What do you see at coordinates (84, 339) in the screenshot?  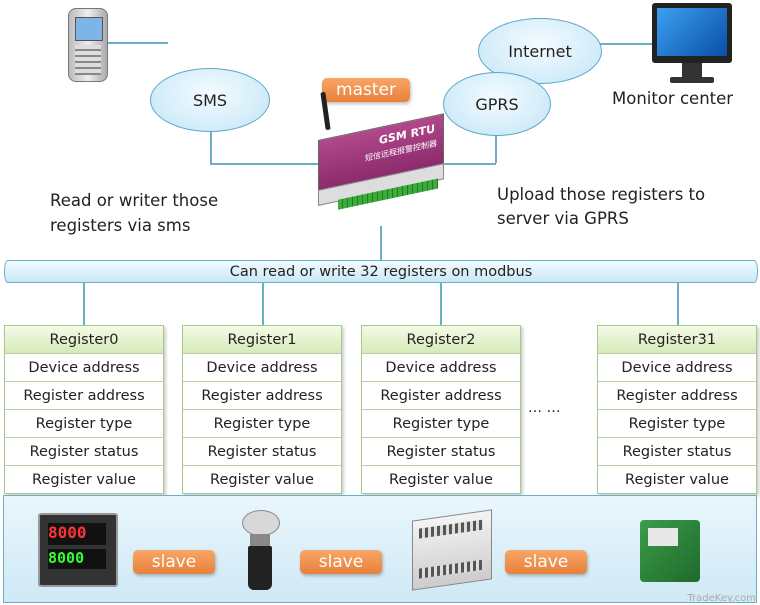 I see `register-title: Register0` at bounding box center [84, 339].